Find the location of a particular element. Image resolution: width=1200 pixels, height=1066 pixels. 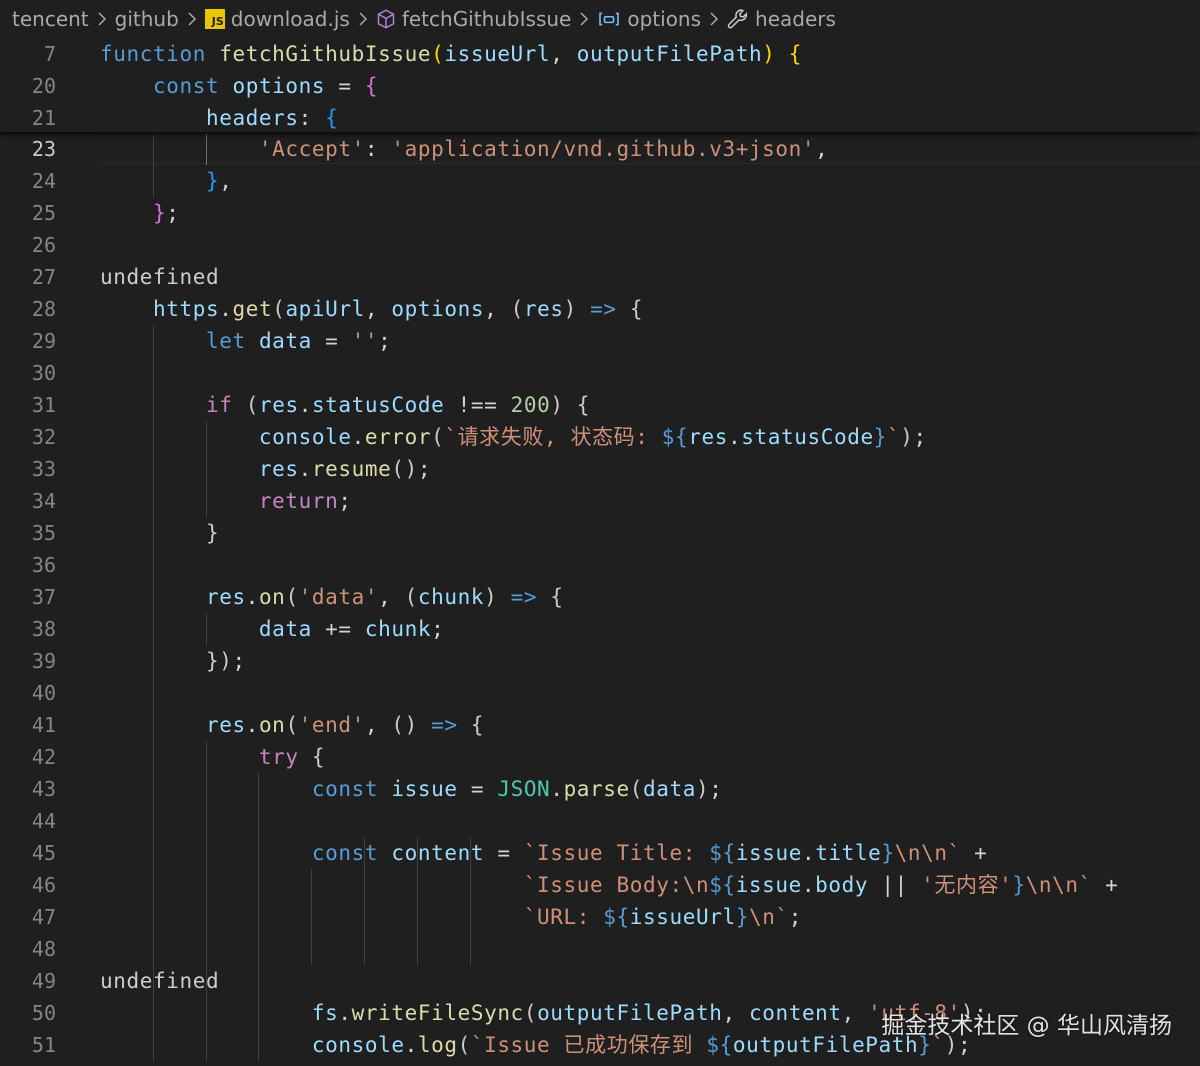

line-number: 39 is located at coordinates (43, 661).